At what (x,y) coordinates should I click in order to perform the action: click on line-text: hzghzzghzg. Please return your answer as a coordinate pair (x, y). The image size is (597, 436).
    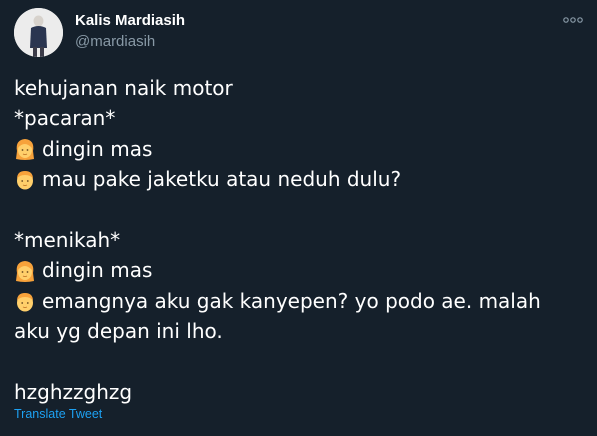
    Looking at the image, I should click on (73, 391).